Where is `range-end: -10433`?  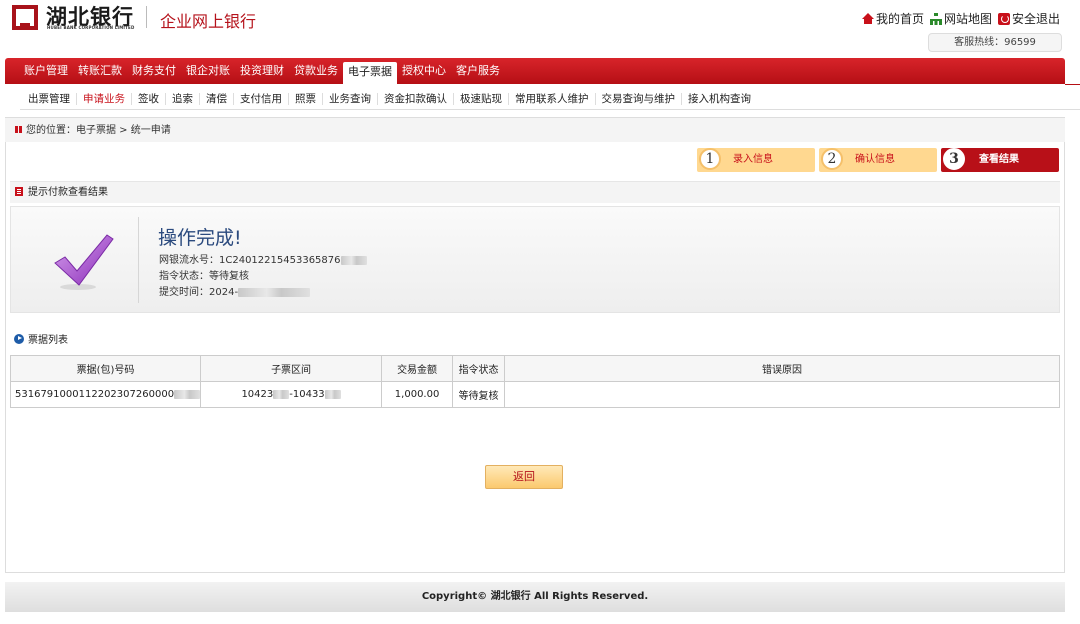 range-end: -10433 is located at coordinates (307, 394).